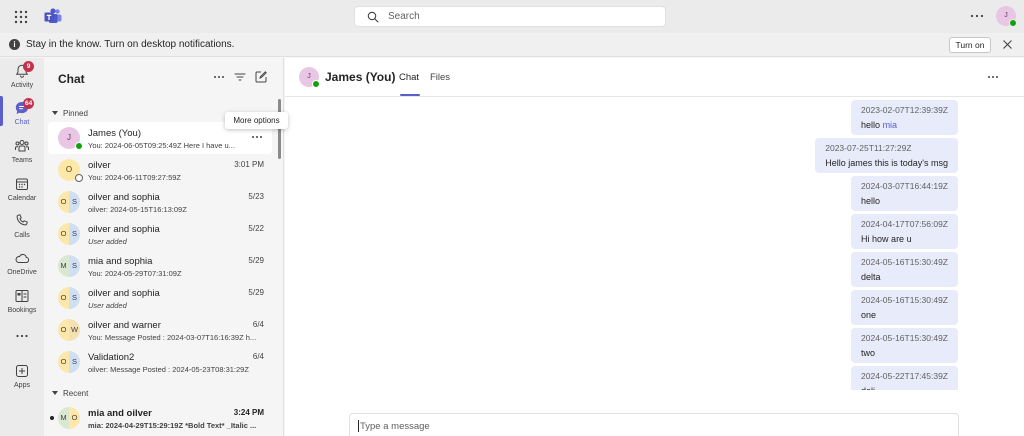  I want to click on chat-name: mia and sophia, so click(120, 261).